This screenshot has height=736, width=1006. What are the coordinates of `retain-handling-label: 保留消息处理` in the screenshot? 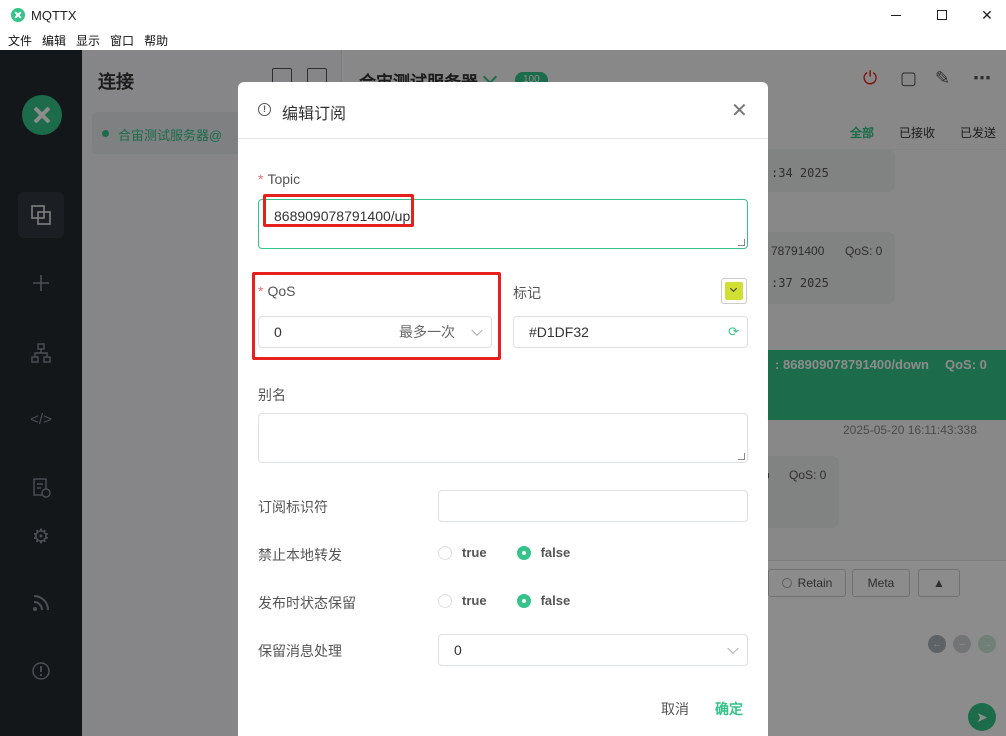 It's located at (300, 651).